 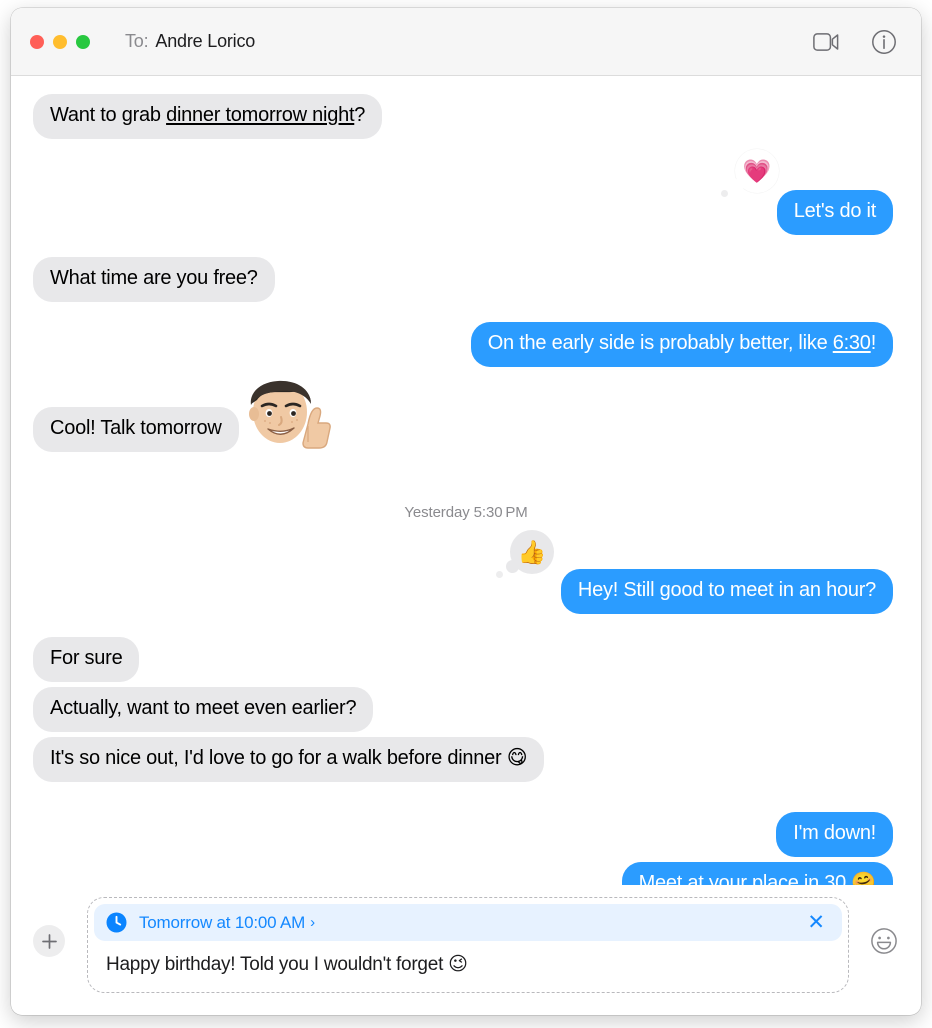 What do you see at coordinates (222, 922) in the screenshot?
I see `scheduled-send-time: Tomorrow at 10:00 AM` at bounding box center [222, 922].